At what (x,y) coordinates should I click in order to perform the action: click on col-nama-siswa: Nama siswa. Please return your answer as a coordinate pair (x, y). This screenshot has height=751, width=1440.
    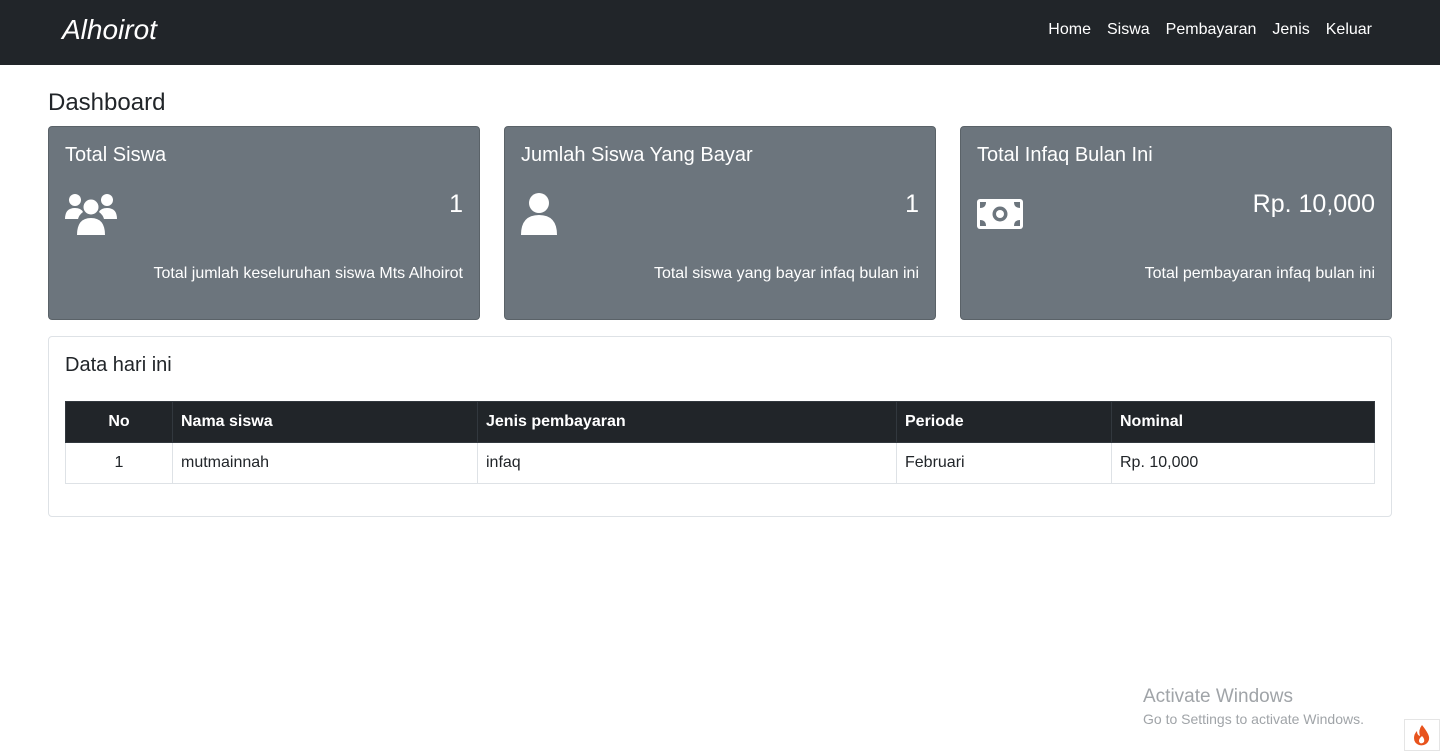
    Looking at the image, I should click on (325, 422).